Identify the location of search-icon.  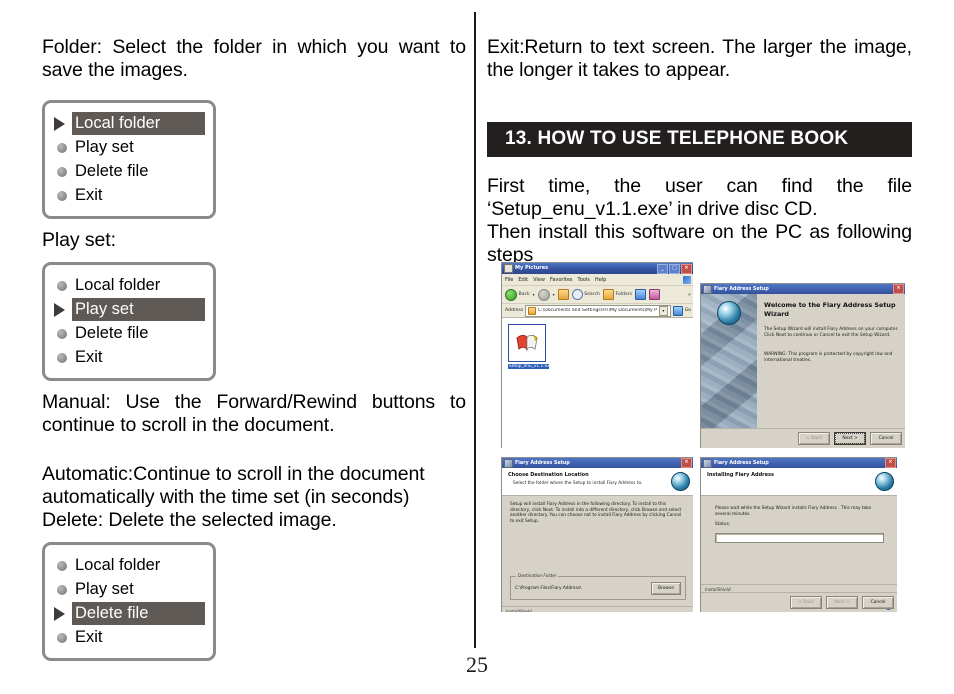
(577, 294).